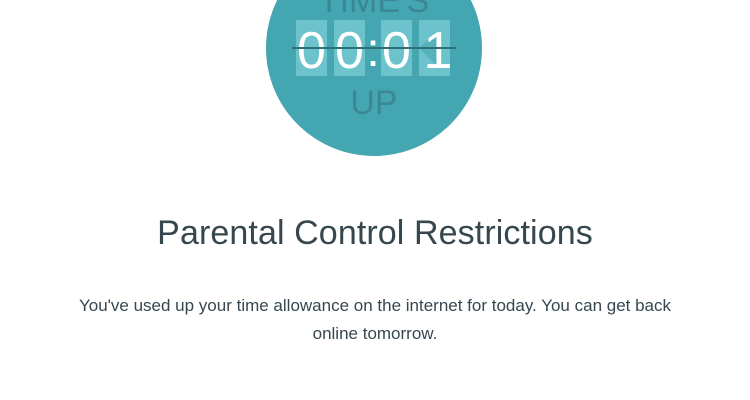  Describe the element at coordinates (349, 51) in the screenshot. I see `digit-2: 0` at that location.